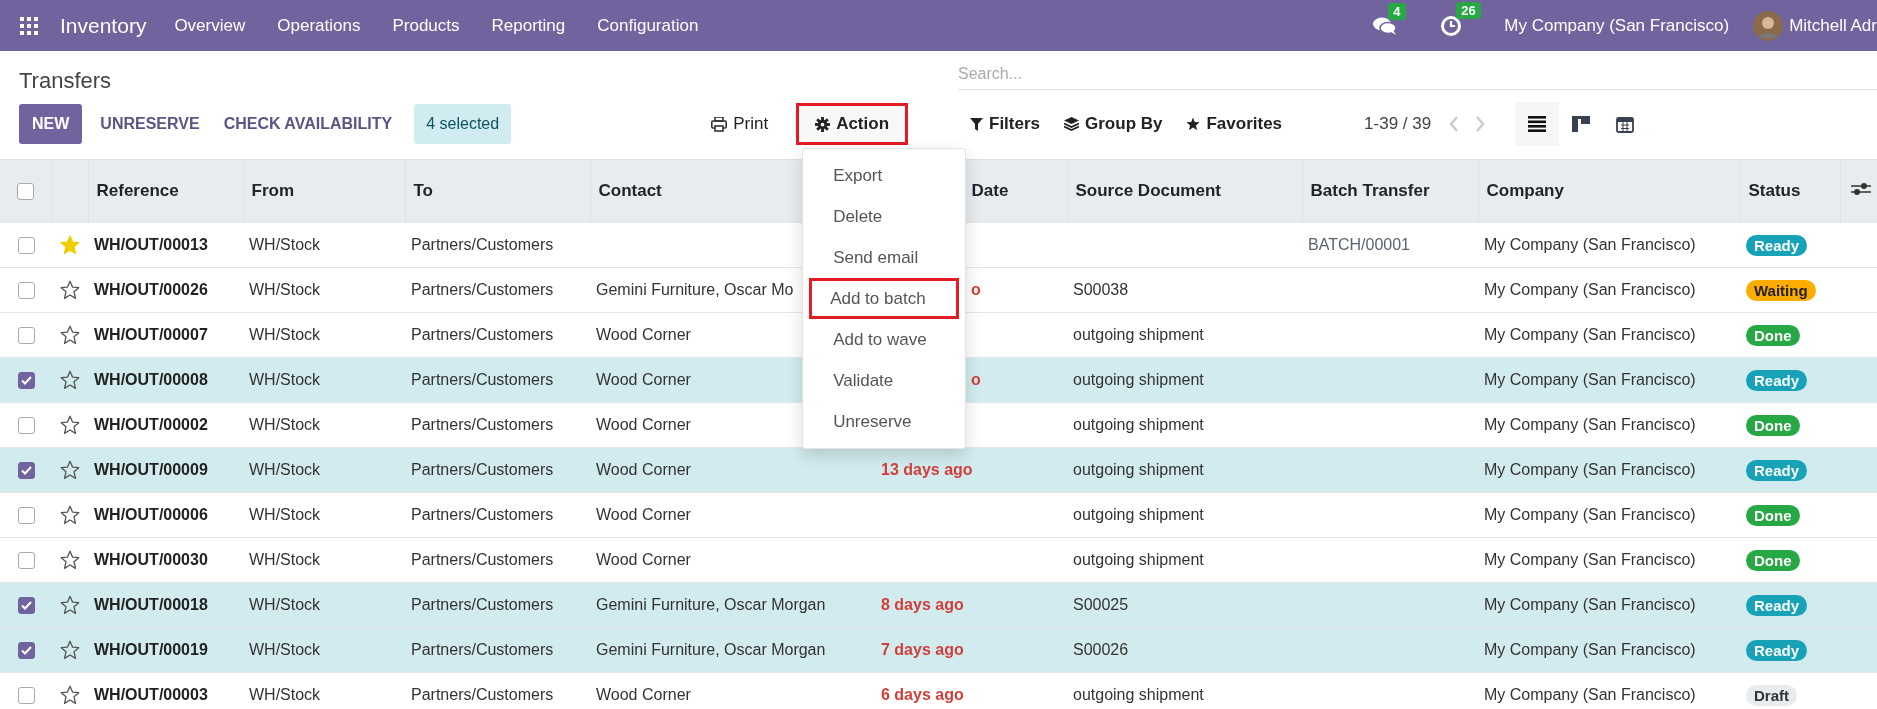 The image size is (1877, 709). I want to click on check-availability-button: CHECK AVAILABILITY, so click(308, 124).